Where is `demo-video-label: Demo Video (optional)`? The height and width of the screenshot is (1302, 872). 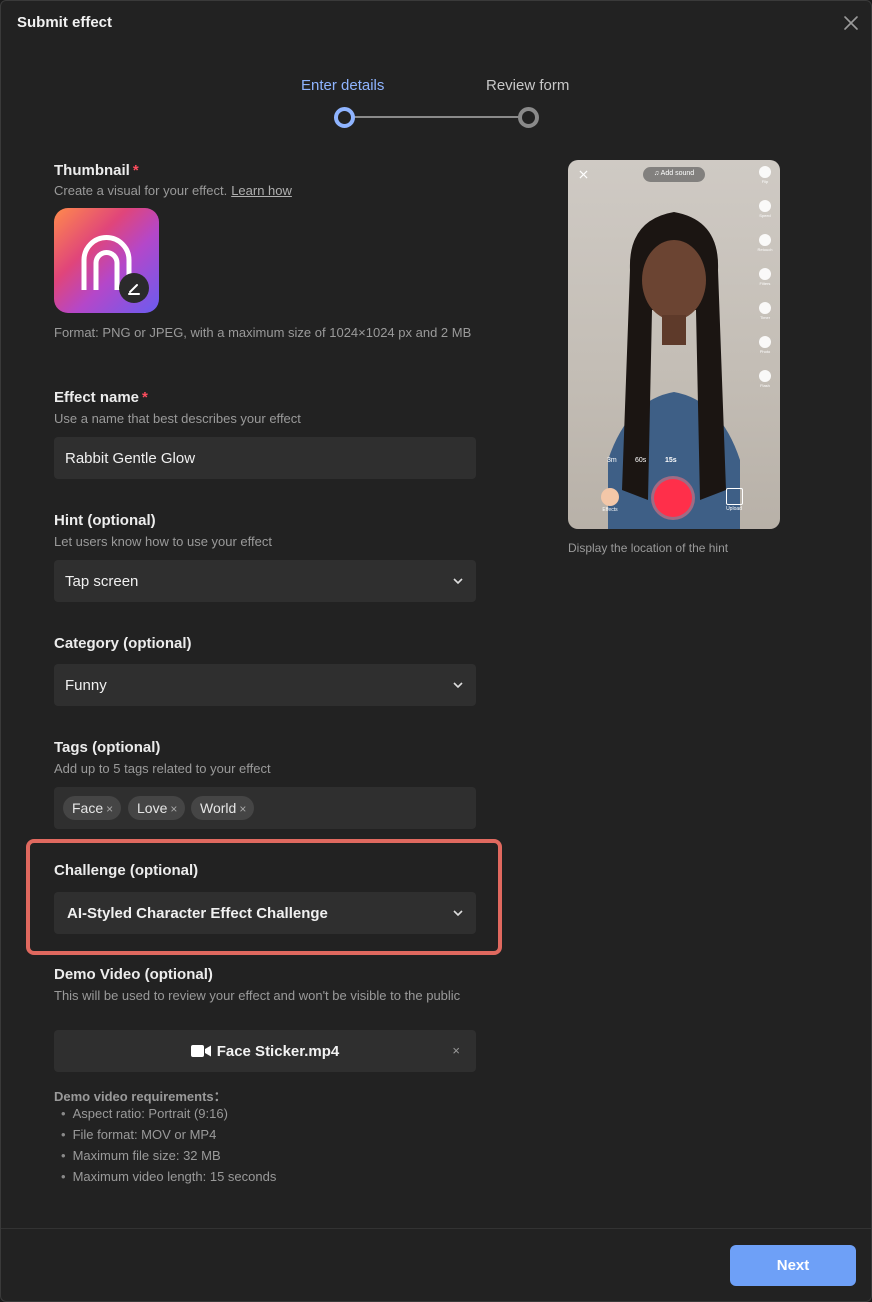 demo-video-label: Demo Video (optional) is located at coordinates (133, 974).